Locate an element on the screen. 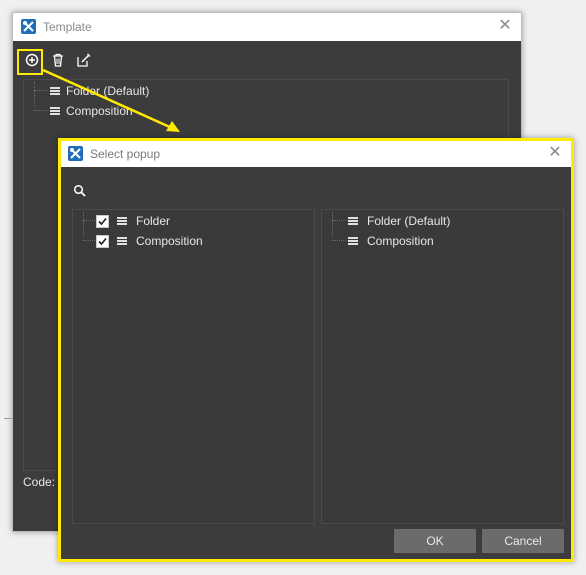 The image size is (586, 575). tree-item-folder-default: Folder (Default) is located at coordinates (99, 91).